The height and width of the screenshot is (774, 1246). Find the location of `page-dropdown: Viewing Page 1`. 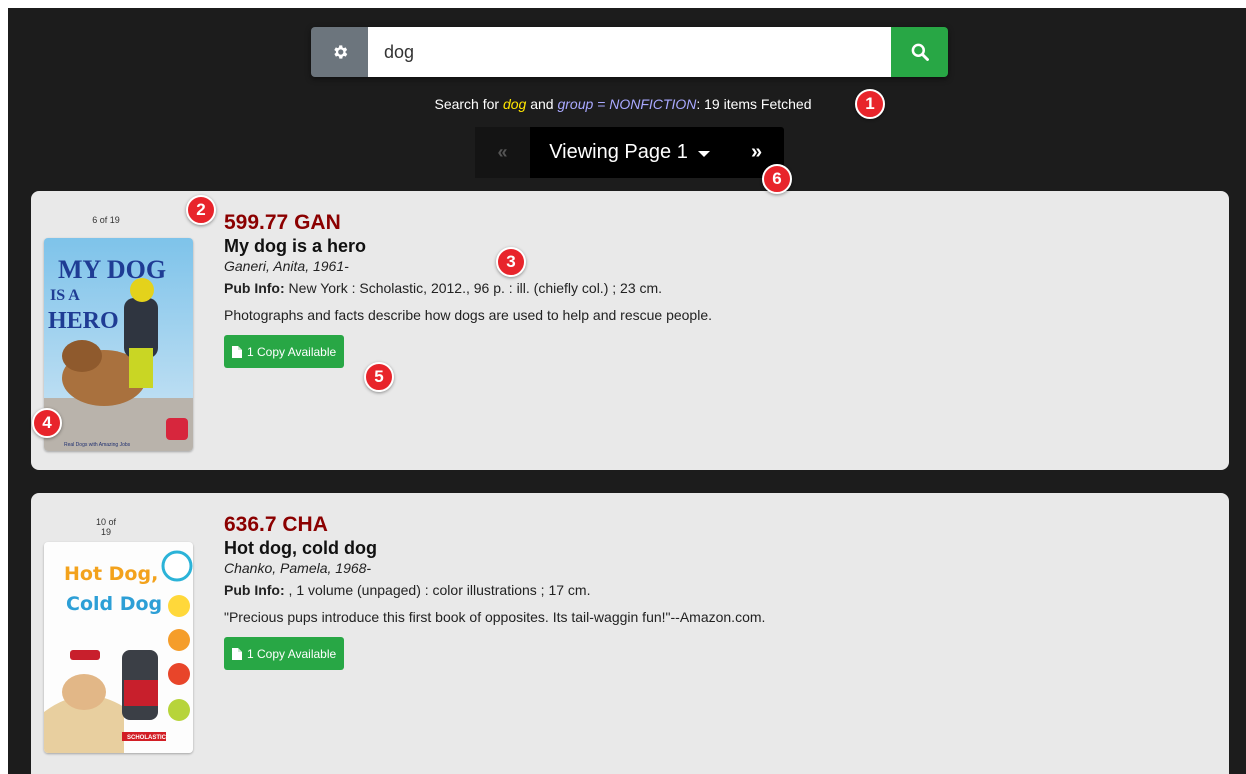

page-dropdown: Viewing Page 1 is located at coordinates (629, 152).